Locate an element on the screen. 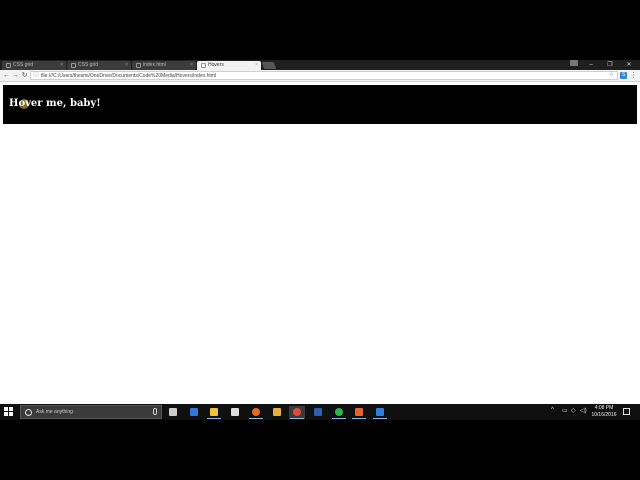  git-taskbar-button is located at coordinates (277, 412).